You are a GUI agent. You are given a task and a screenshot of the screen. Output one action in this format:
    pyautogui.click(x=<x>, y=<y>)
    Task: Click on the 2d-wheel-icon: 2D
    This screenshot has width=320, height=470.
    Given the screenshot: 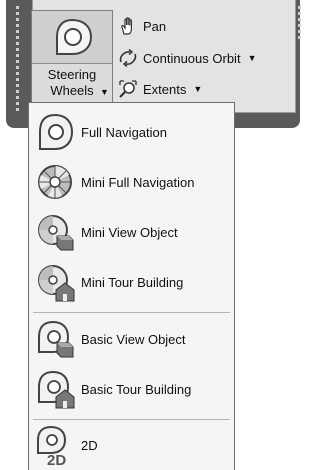 What is the action you would take?
    pyautogui.click(x=51, y=445)
    